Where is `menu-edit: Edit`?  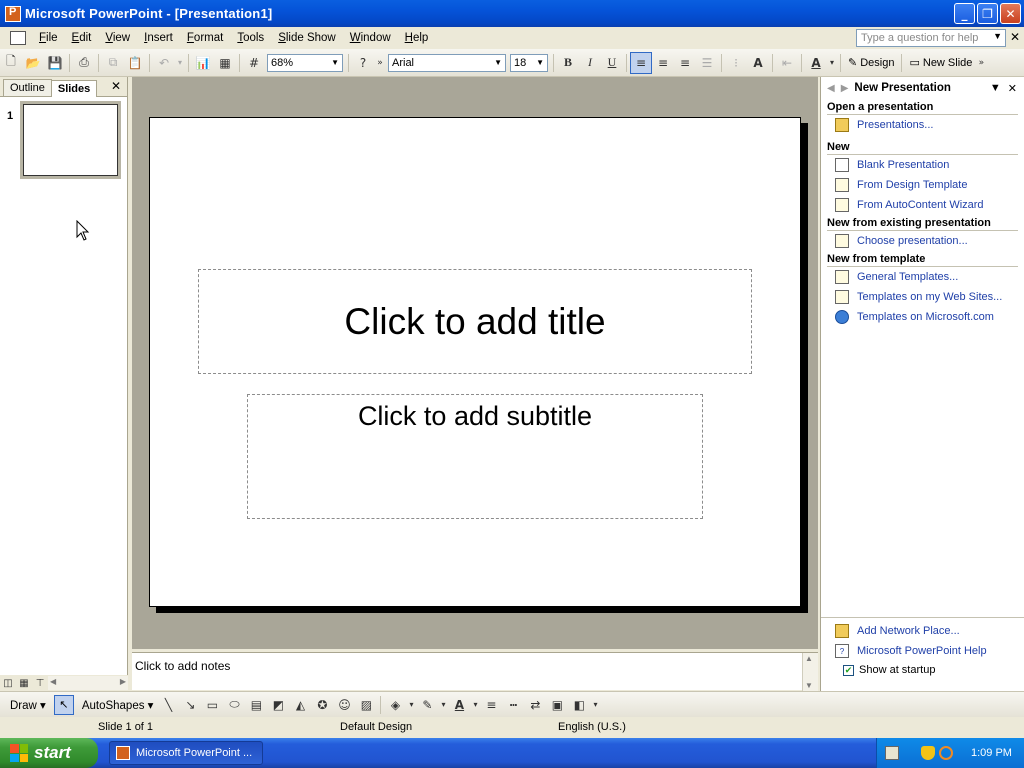
menu-edit: Edit is located at coordinates (82, 38).